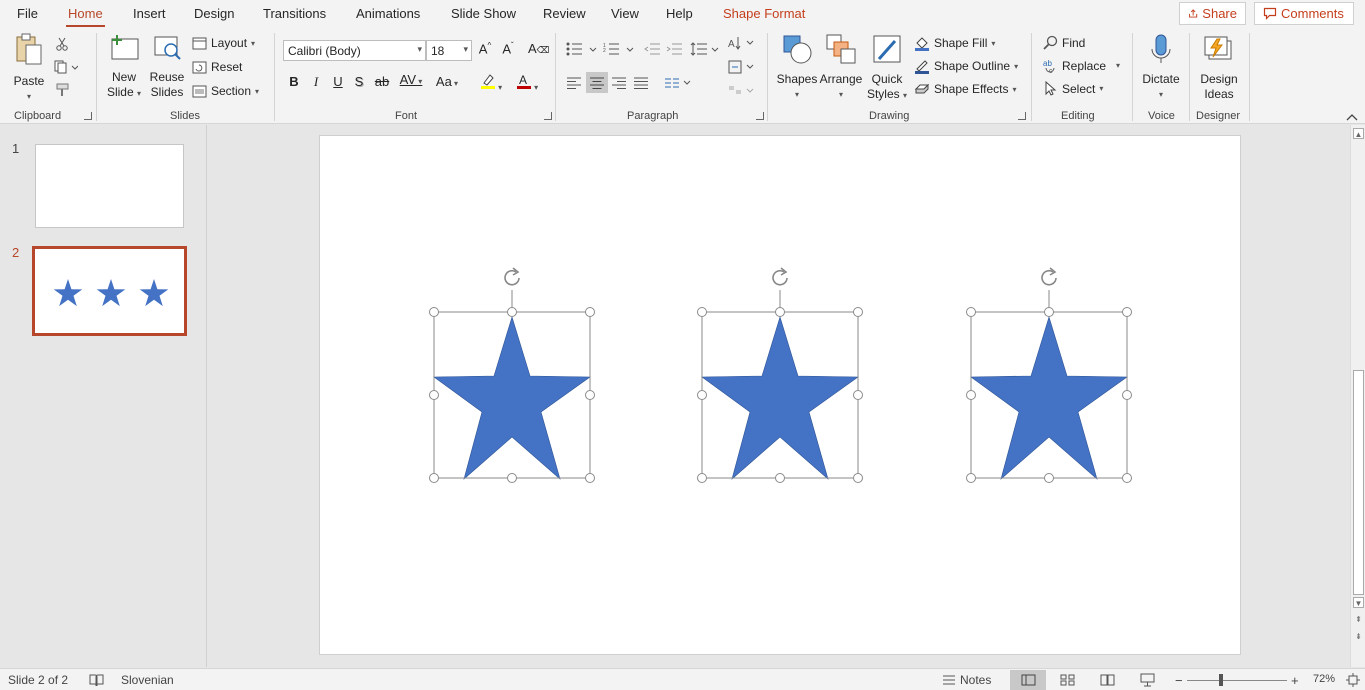 This screenshot has height=690, width=1365. What do you see at coordinates (85, 17) in the screenshot?
I see `tab-home: Home` at bounding box center [85, 17].